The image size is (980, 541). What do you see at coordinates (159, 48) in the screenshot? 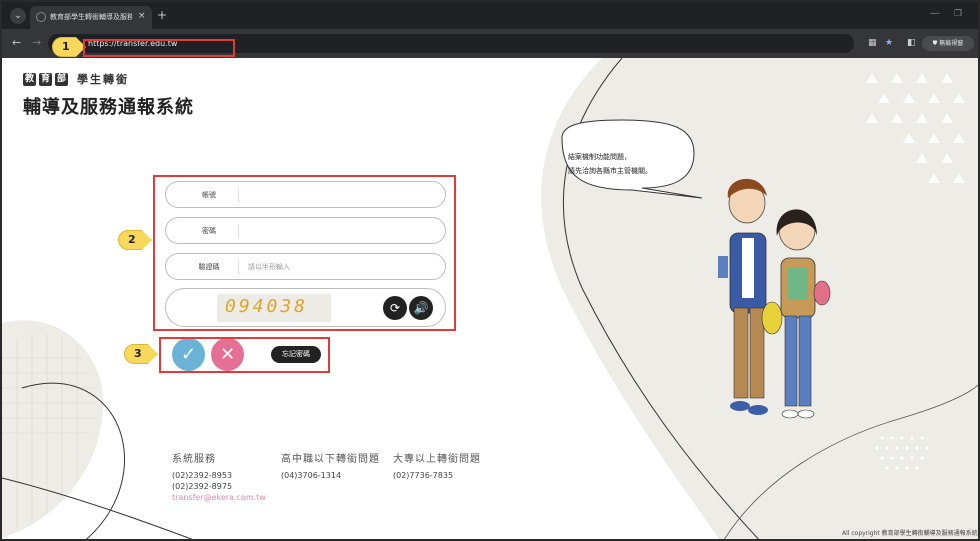
I see `url-highlight-box` at bounding box center [159, 48].